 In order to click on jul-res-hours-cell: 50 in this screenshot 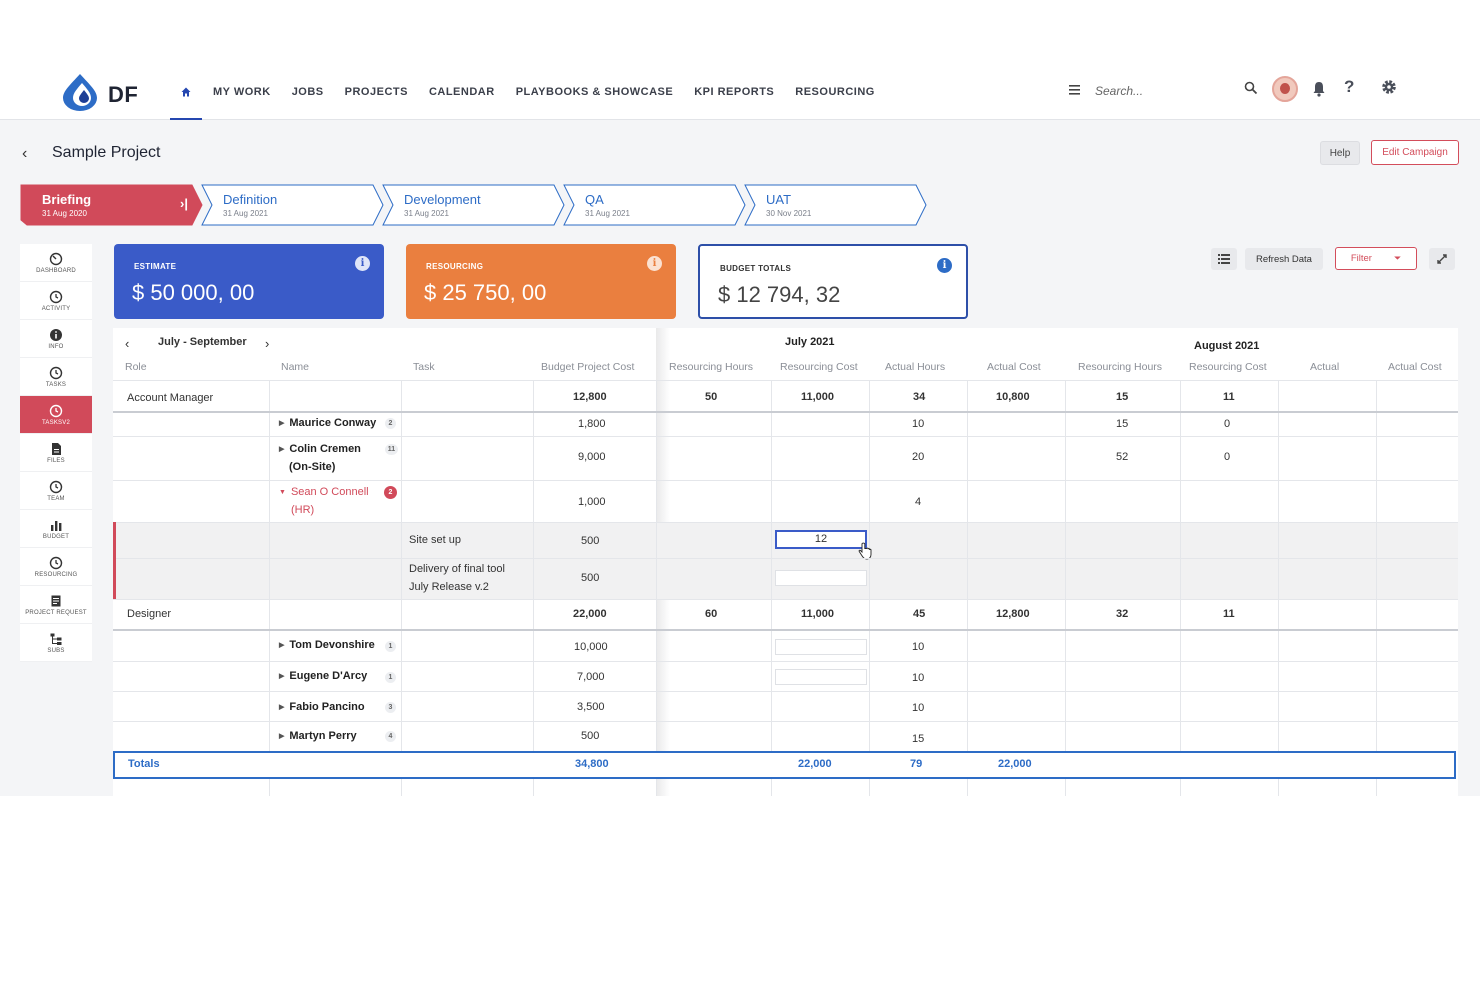, I will do `click(711, 397)`.